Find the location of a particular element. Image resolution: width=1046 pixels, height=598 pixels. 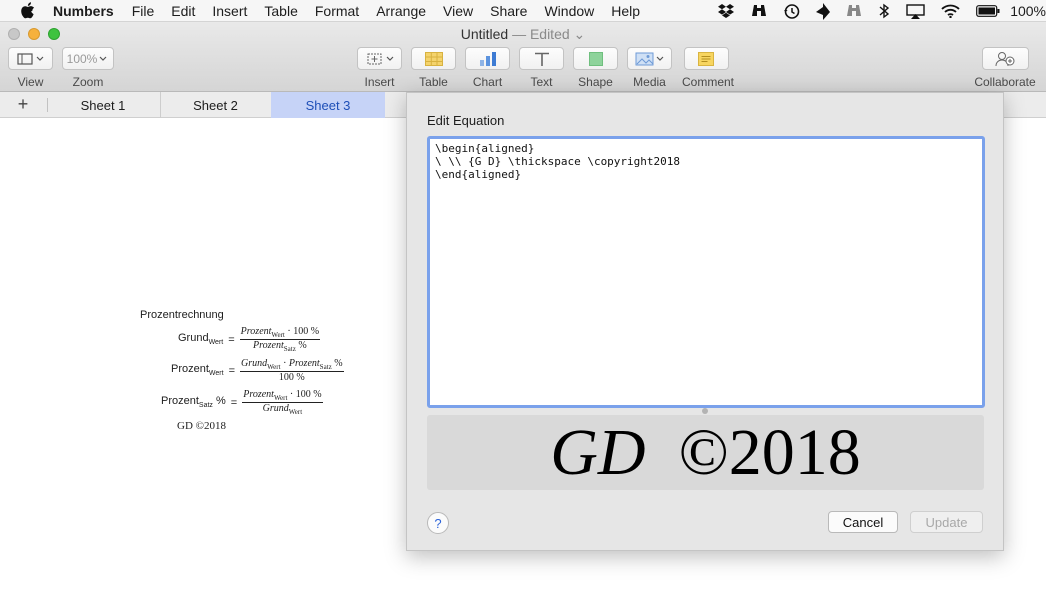

comment-control: Comment is located at coordinates (708, 68).